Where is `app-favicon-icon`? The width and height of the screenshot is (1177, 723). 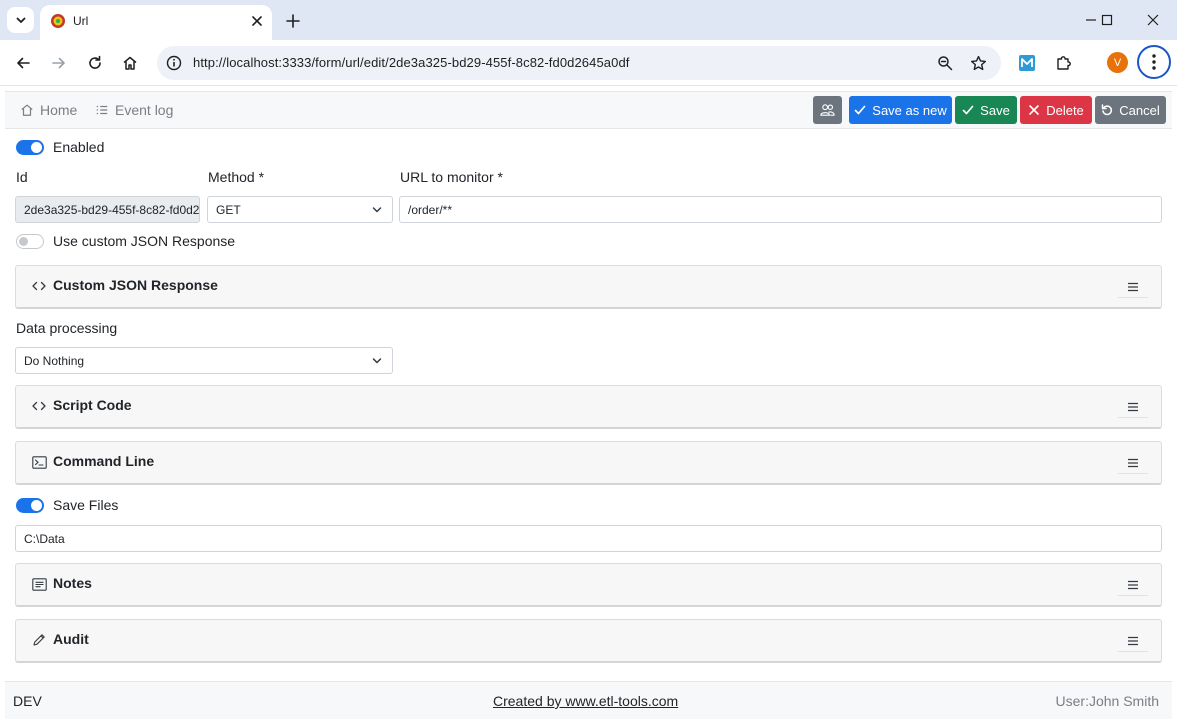 app-favicon-icon is located at coordinates (58, 21).